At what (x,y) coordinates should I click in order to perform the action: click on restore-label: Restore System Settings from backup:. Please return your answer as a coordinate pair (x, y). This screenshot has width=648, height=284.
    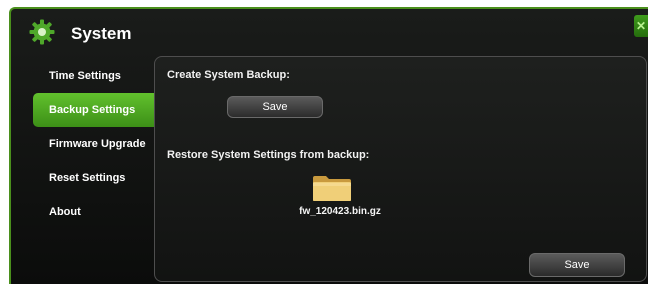
    Looking at the image, I should click on (268, 155).